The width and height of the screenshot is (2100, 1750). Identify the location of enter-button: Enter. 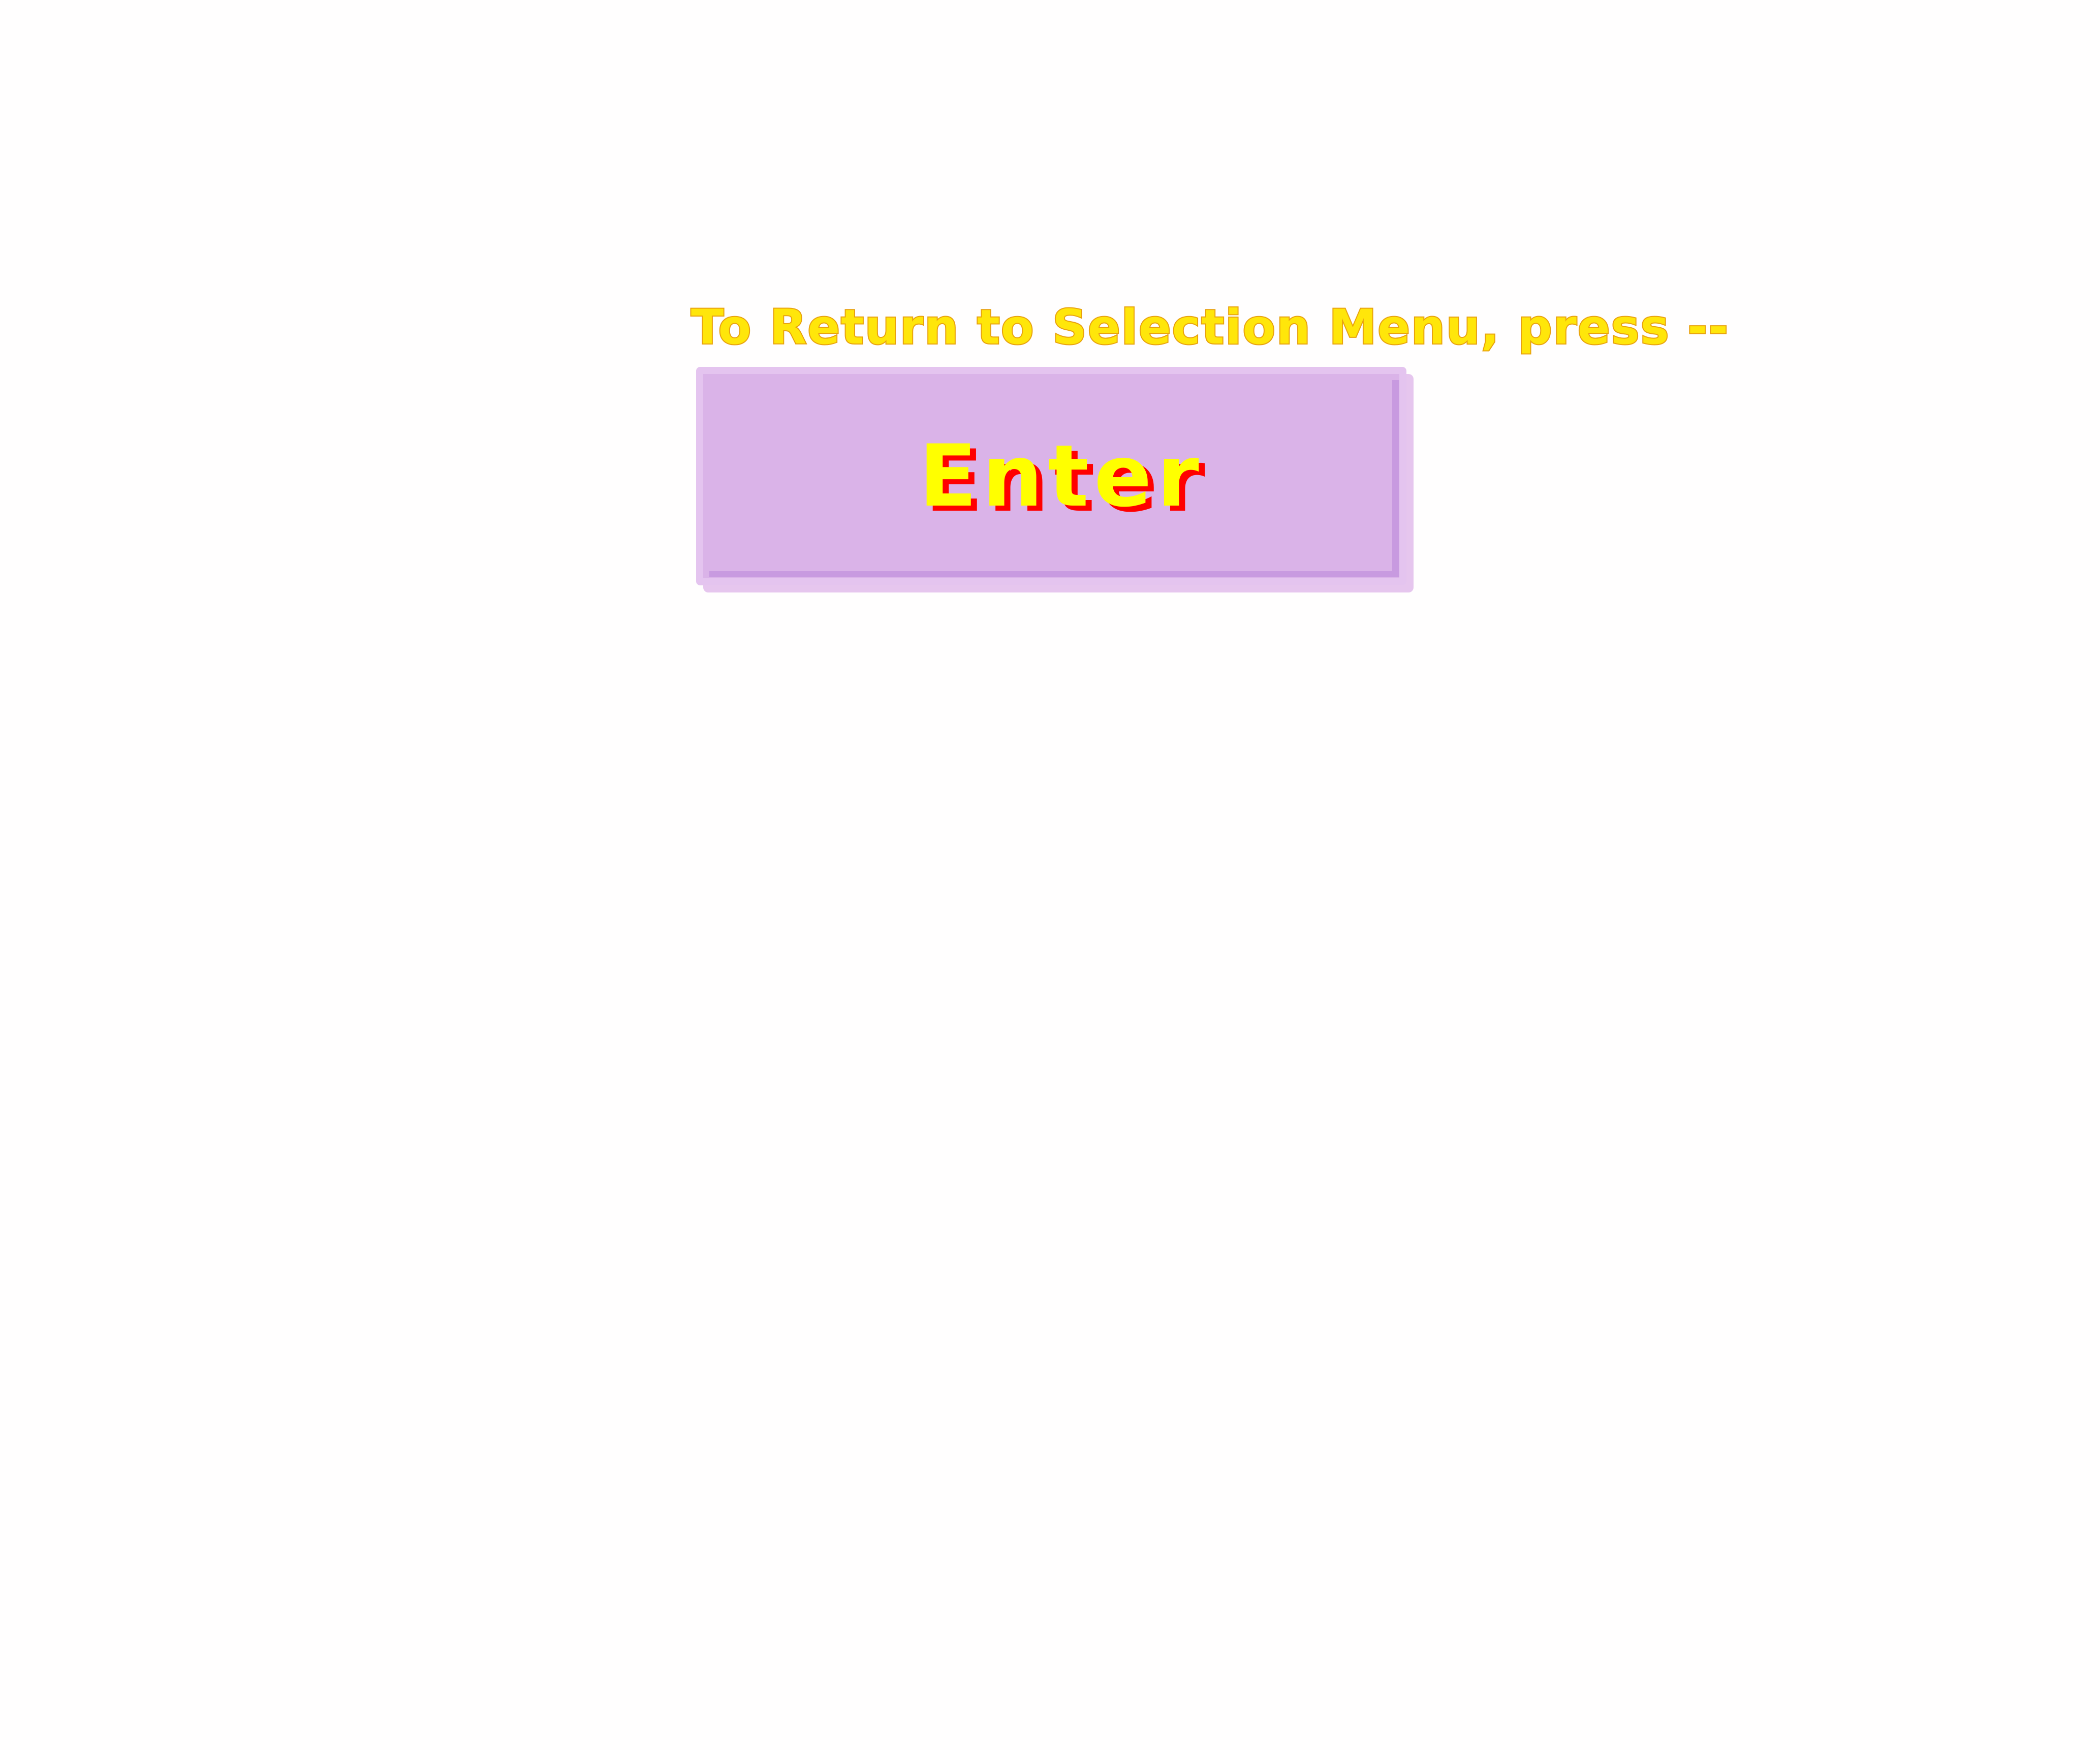
(1055, 480).